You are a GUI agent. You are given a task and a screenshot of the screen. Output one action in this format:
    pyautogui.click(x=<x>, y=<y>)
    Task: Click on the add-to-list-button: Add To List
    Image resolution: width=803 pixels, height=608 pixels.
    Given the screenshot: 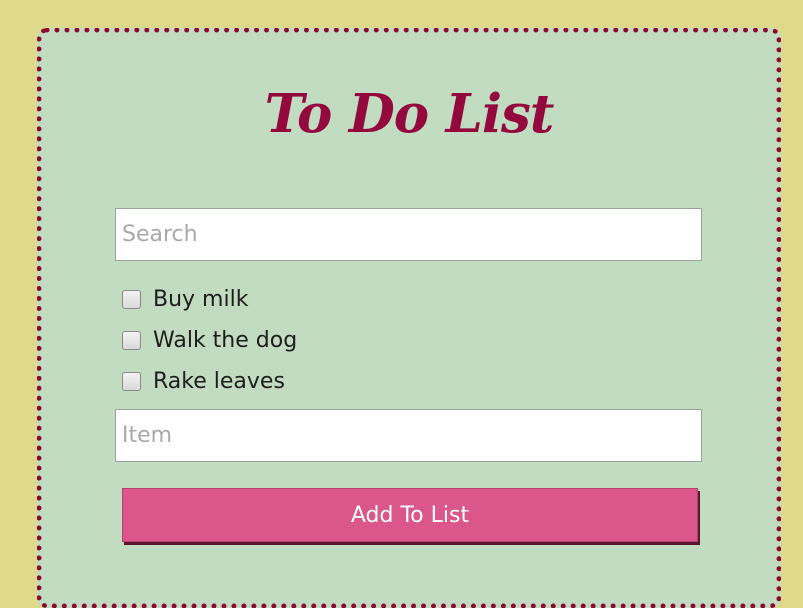 What is the action you would take?
    pyautogui.click(x=410, y=515)
    